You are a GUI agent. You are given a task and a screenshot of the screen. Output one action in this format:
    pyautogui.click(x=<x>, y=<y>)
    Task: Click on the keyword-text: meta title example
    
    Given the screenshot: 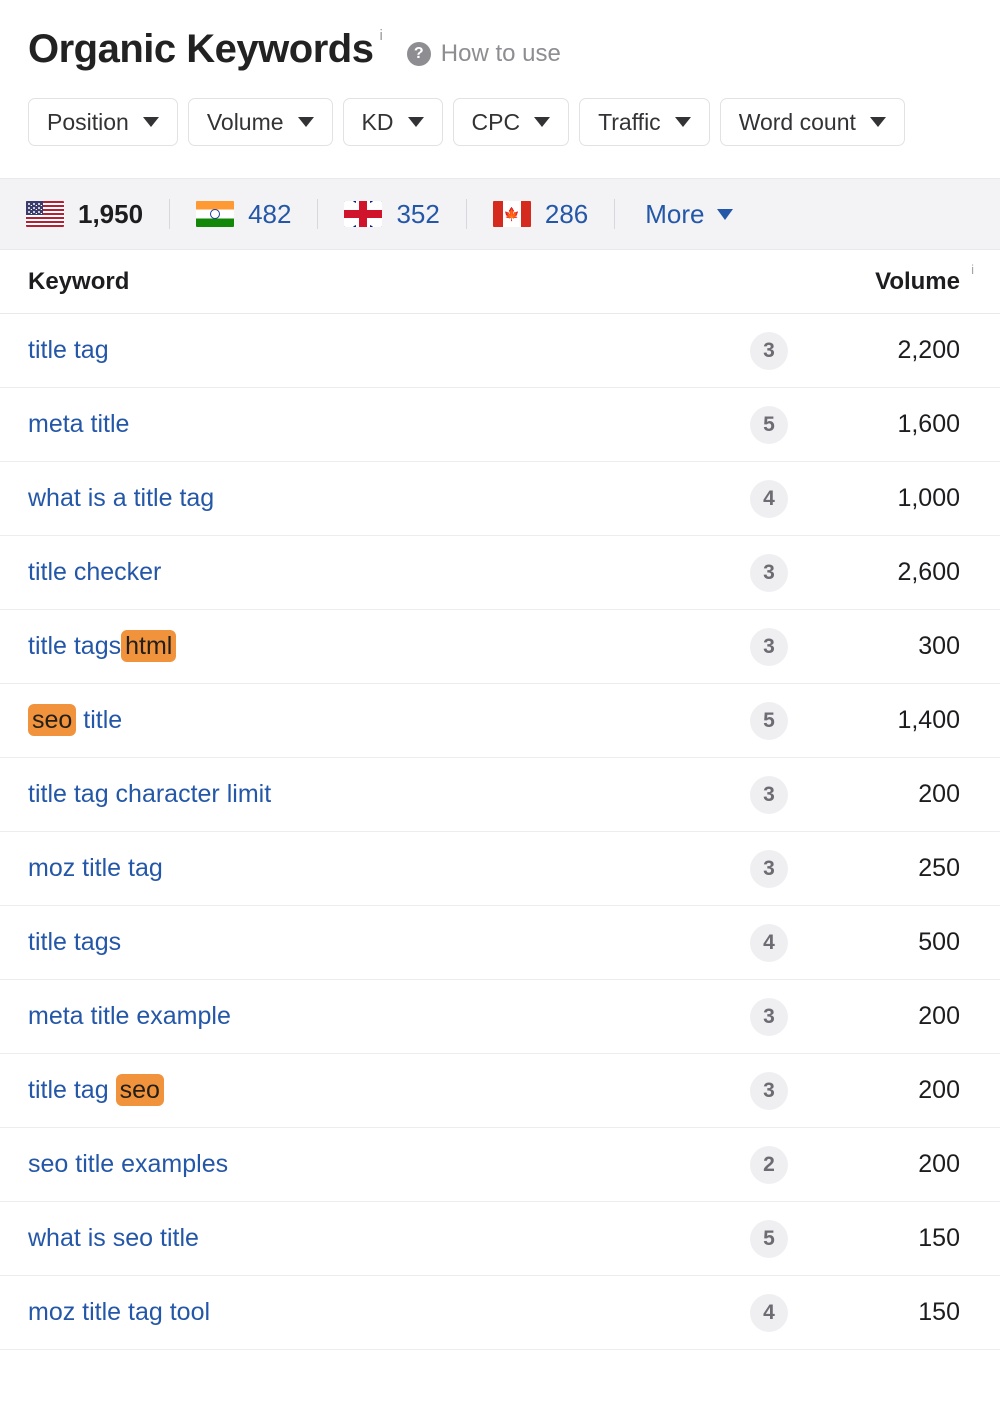 What is the action you would take?
    pyautogui.click(x=129, y=1016)
    